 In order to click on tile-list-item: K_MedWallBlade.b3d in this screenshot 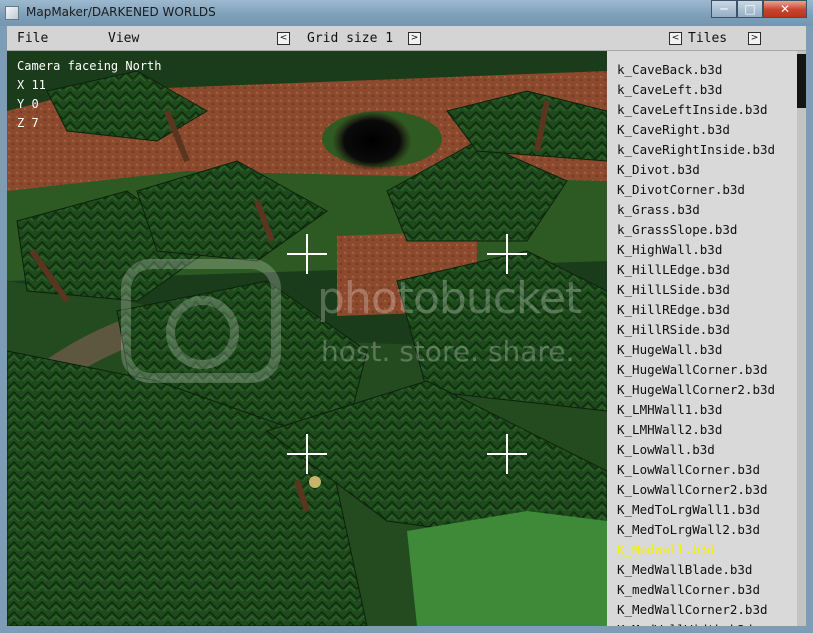, I will do `click(702, 570)`.